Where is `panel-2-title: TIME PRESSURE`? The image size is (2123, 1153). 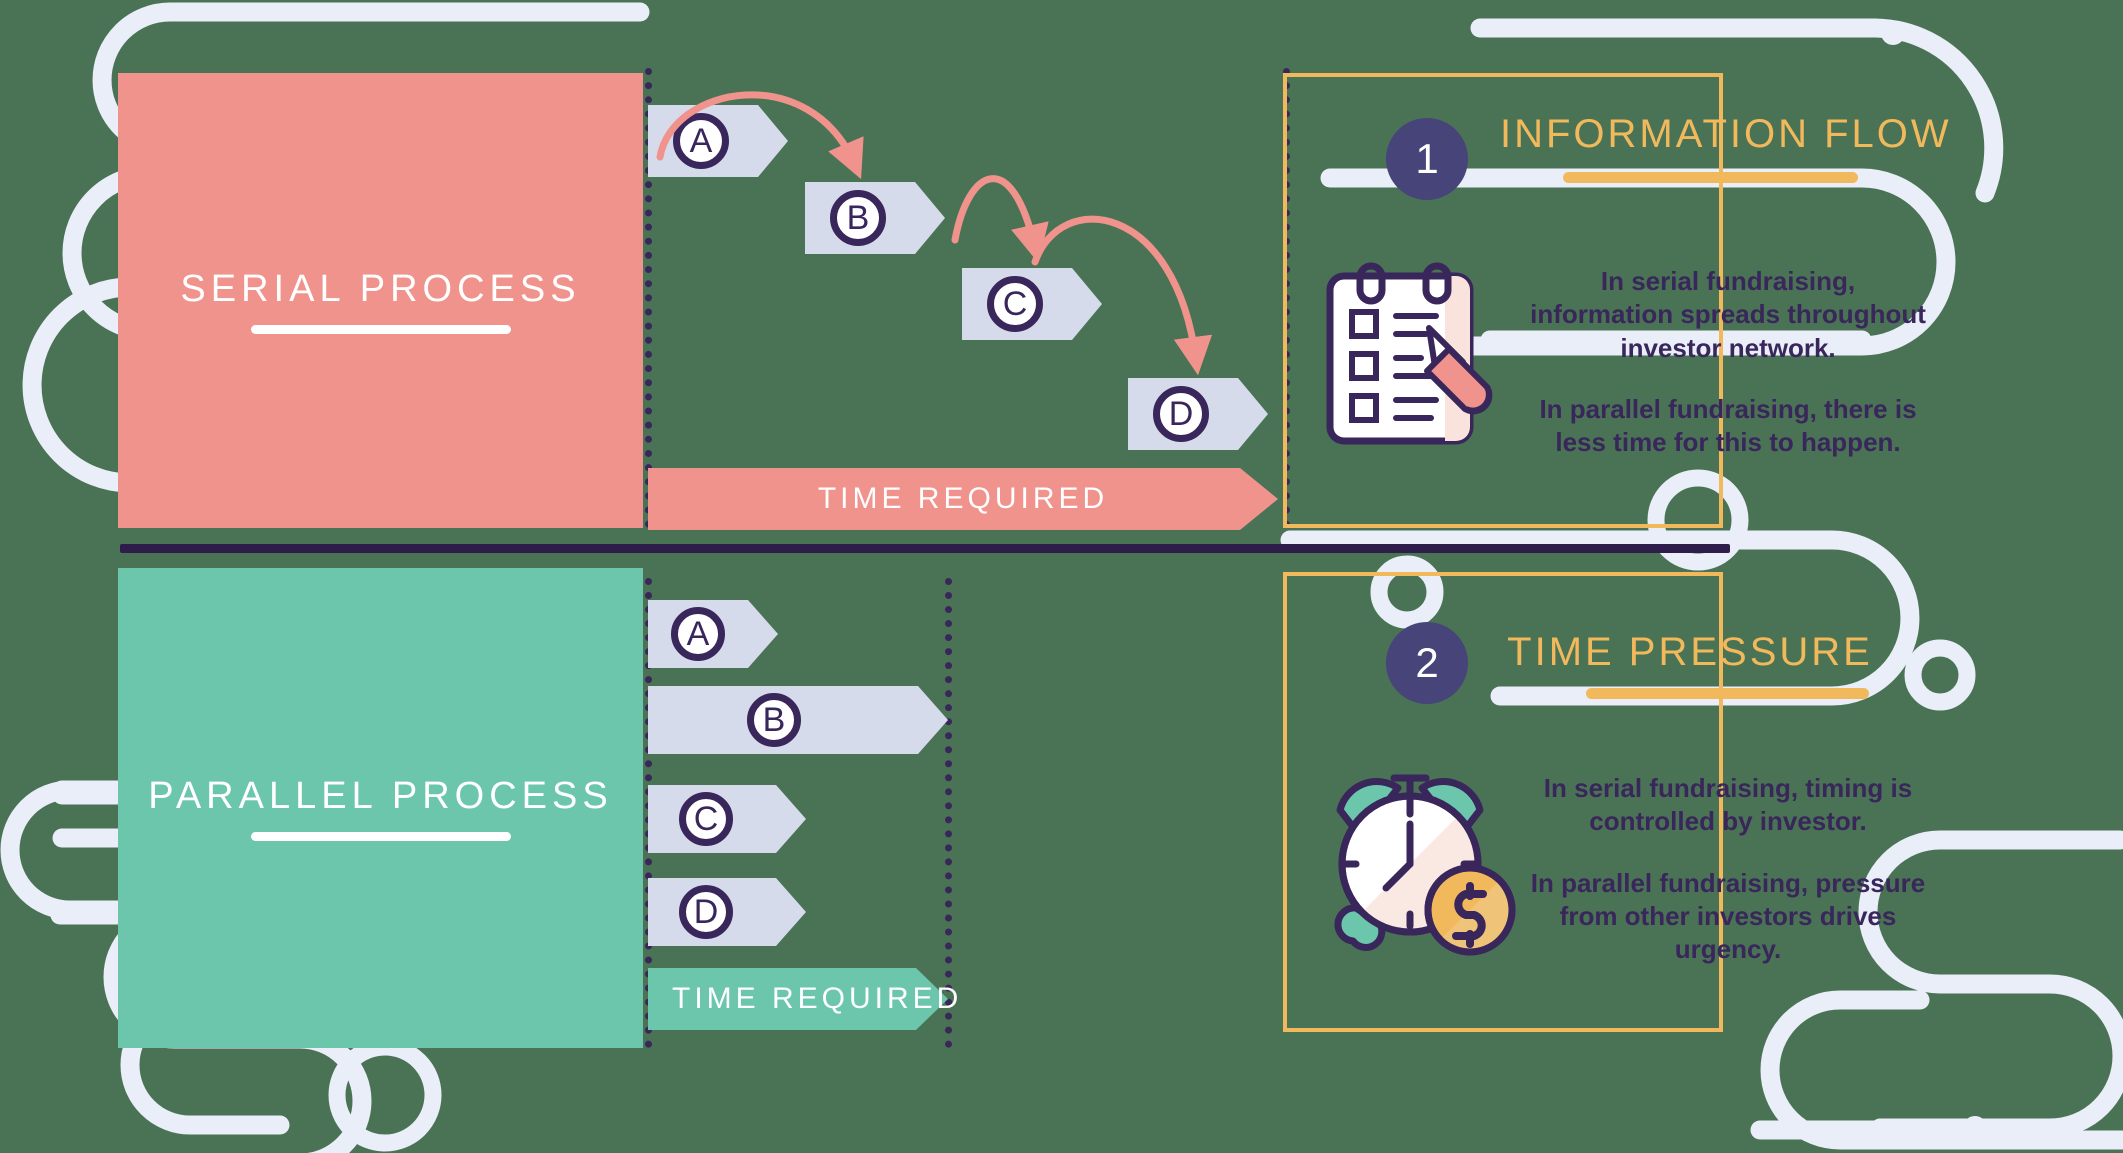 panel-2-title: TIME PRESSURE is located at coordinates (1690, 652).